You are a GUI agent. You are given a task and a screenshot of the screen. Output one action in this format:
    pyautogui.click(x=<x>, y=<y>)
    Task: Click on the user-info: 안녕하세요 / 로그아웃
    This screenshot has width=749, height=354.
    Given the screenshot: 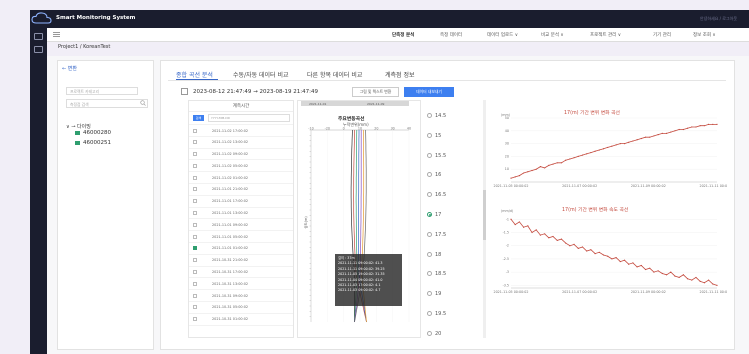 What is the action you would take?
    pyautogui.click(x=718, y=19)
    